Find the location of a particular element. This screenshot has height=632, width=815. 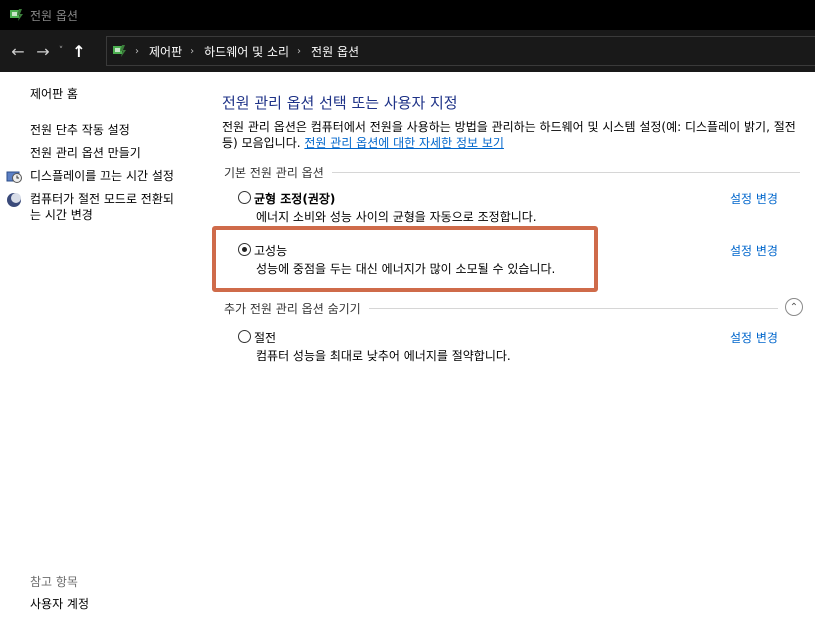

window-title: 전원 옵션 is located at coordinates (54, 15).